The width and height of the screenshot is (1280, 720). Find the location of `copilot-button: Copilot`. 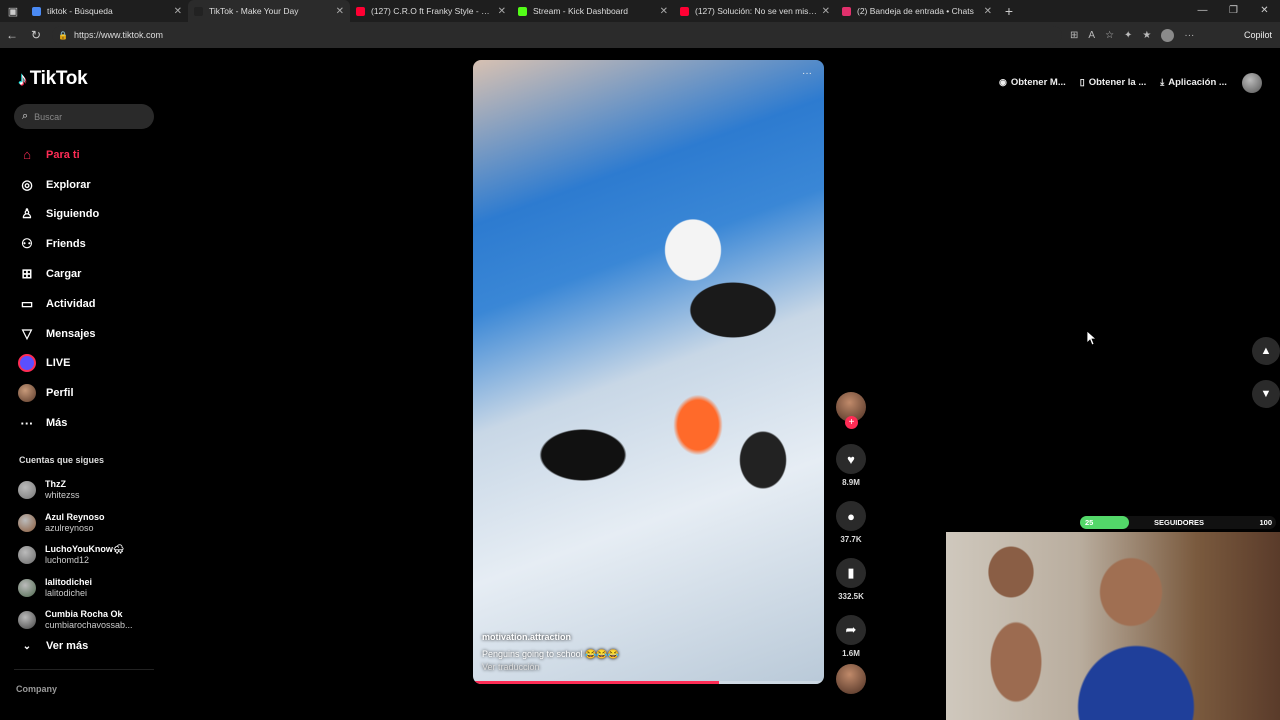

copilot-button: Copilot is located at coordinates (1258, 35).